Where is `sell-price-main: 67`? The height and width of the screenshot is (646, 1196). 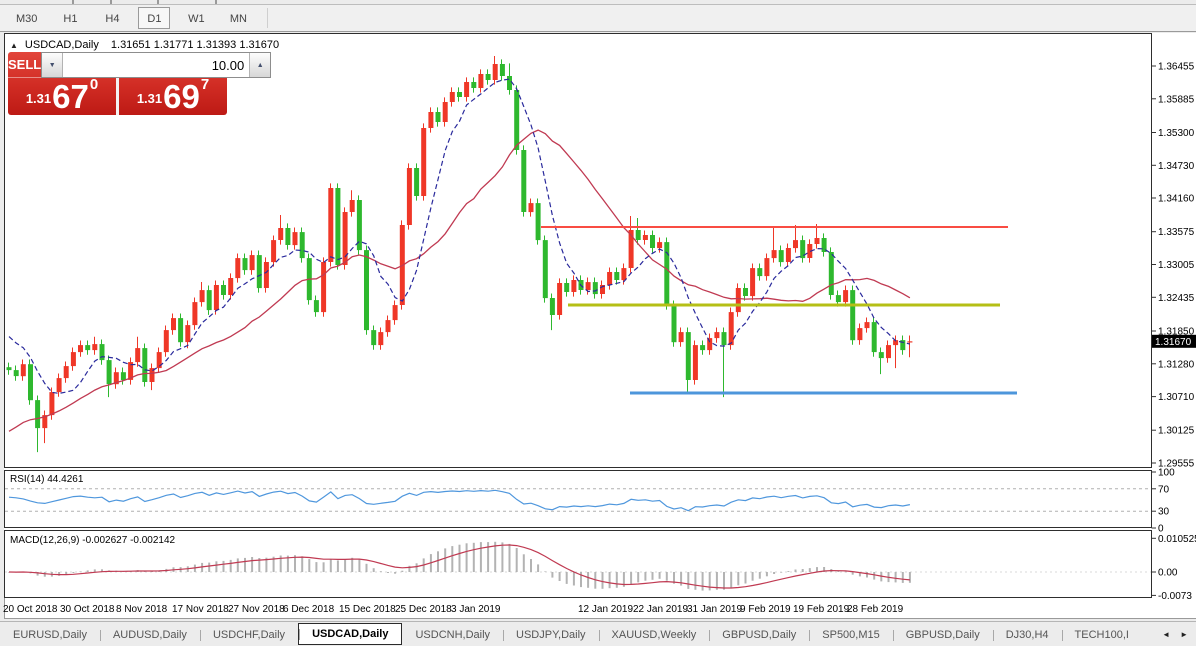
sell-price-main: 67 is located at coordinates (70, 96).